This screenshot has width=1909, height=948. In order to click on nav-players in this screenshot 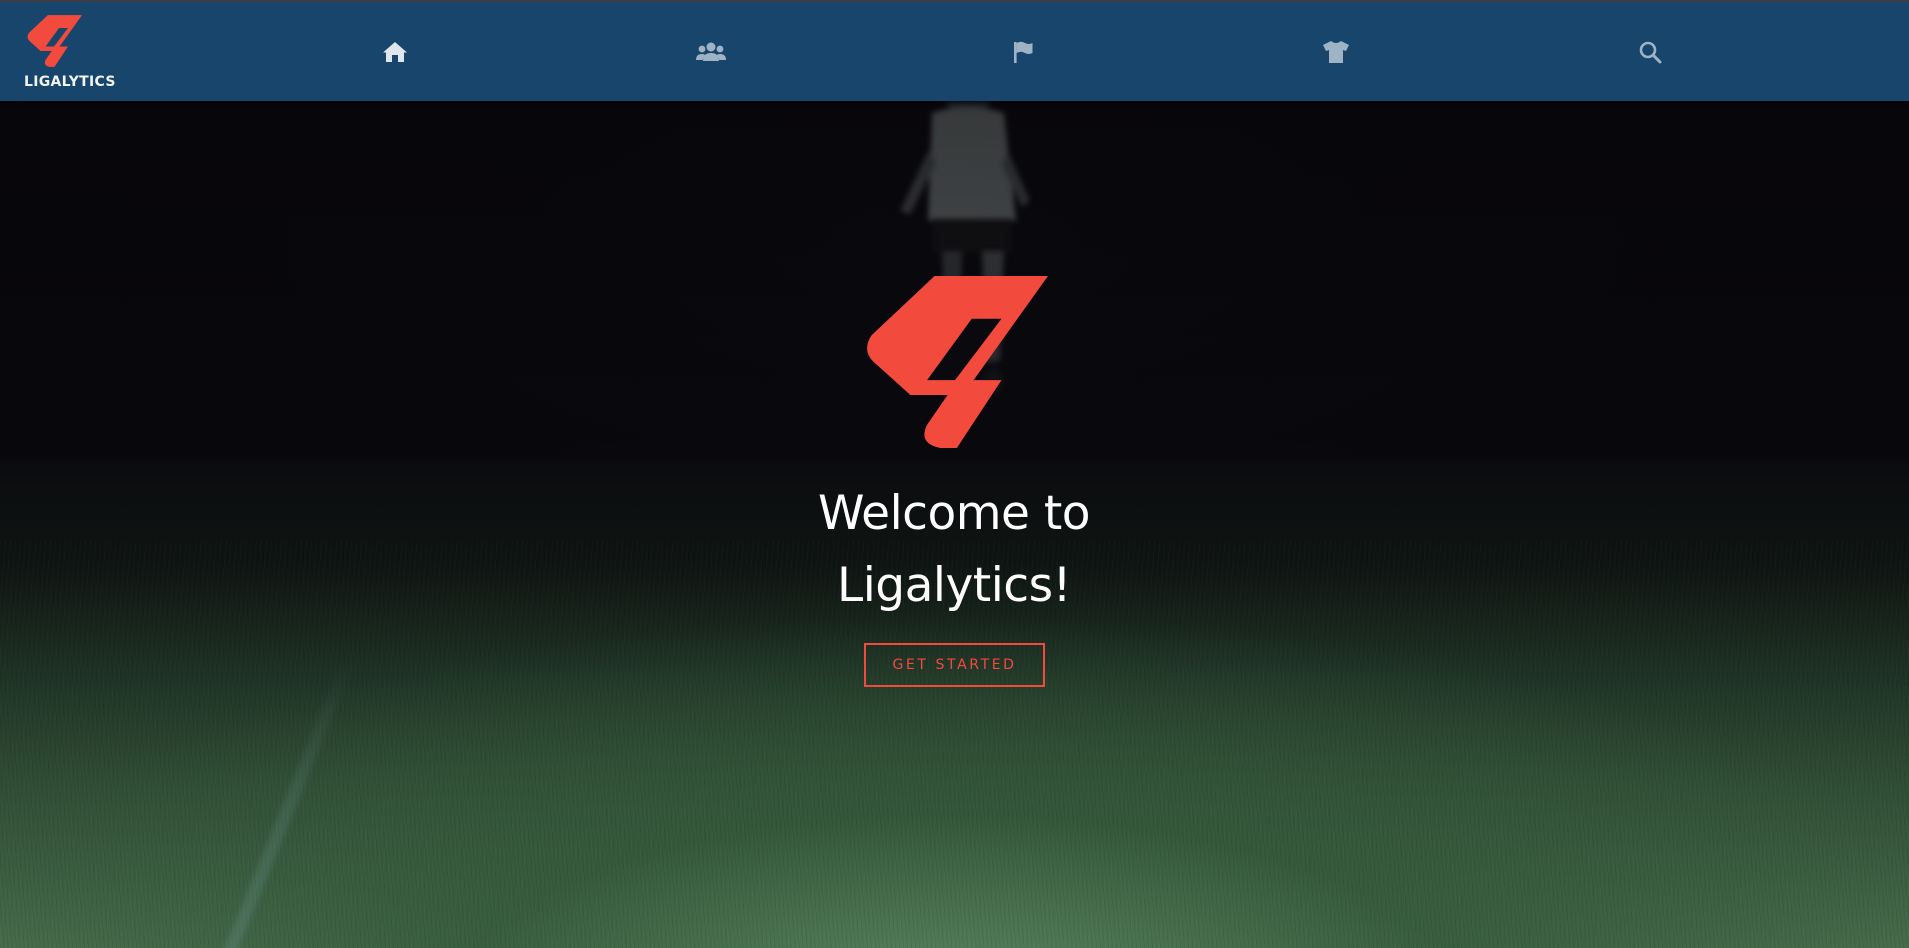, I will do `click(1336, 52)`.